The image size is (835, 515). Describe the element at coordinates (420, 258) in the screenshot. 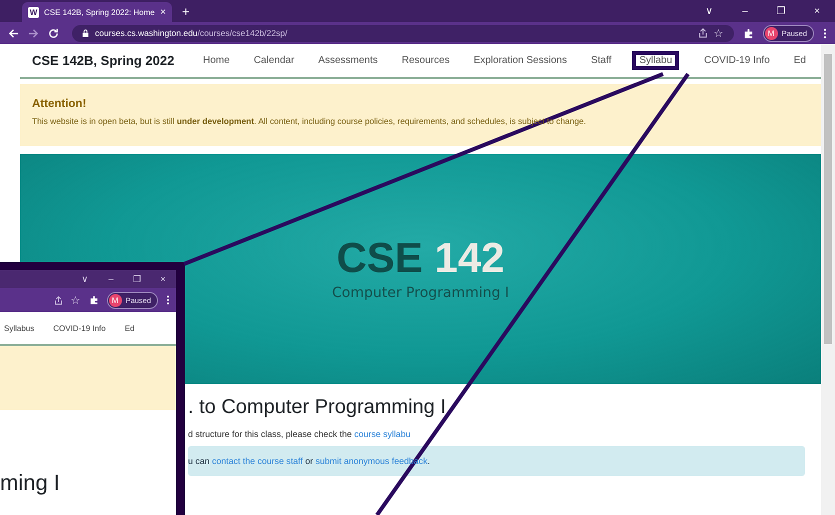

I see `hero-title: CSE 142` at that location.